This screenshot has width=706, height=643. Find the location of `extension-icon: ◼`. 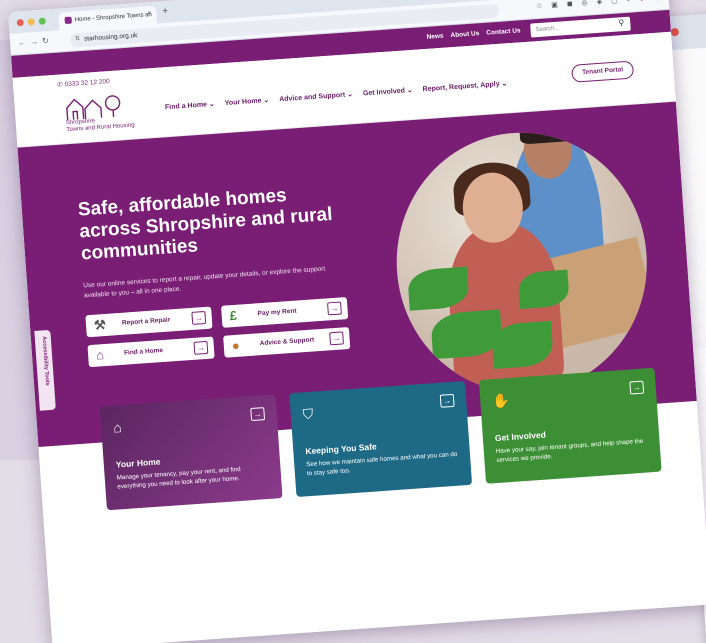

extension-icon: ◼ is located at coordinates (570, 4).